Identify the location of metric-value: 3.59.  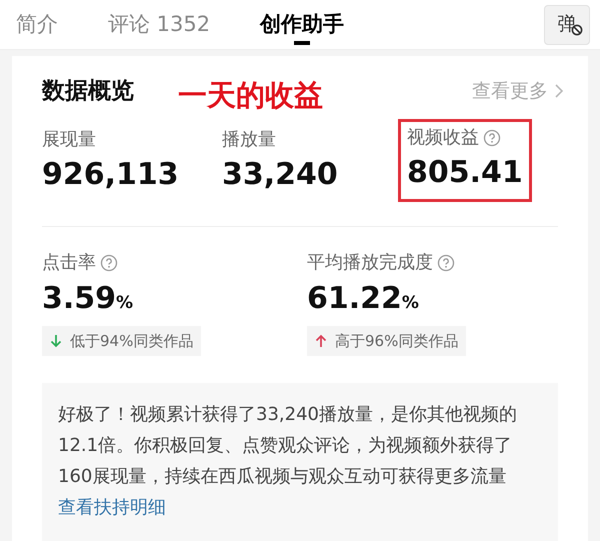
(79, 299).